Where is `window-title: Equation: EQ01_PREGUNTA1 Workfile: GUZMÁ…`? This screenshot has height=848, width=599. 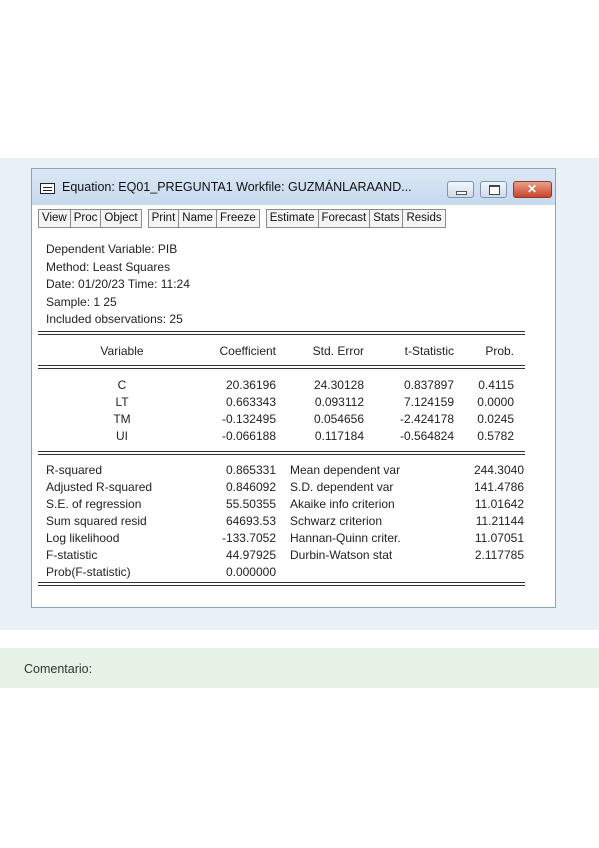
window-title: Equation: EQ01_PREGUNTA1 Workfile: GUZMÁ… is located at coordinates (237, 187).